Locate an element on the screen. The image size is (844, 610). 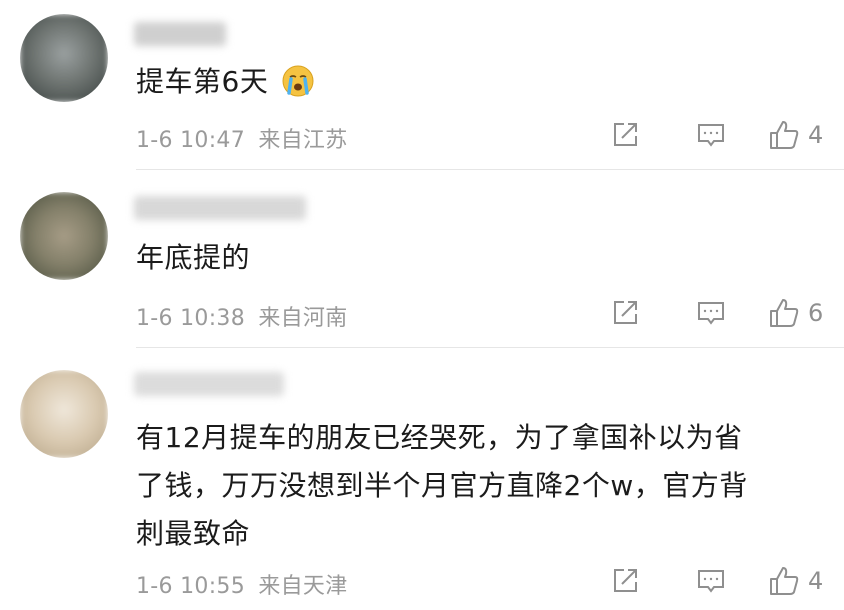
like-count: 6 is located at coordinates (816, 313).